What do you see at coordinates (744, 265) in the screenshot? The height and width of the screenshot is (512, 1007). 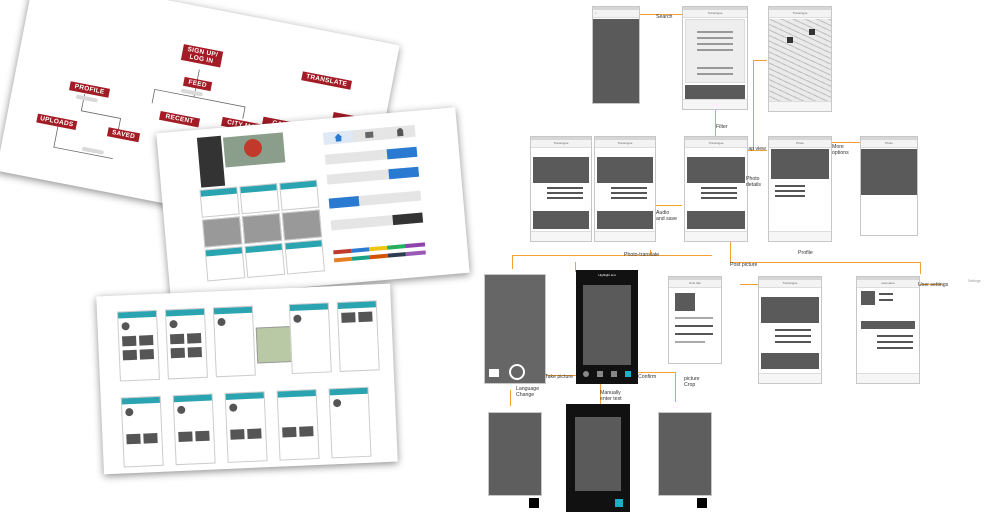 I see `label-post-picture: Post picture` at bounding box center [744, 265].